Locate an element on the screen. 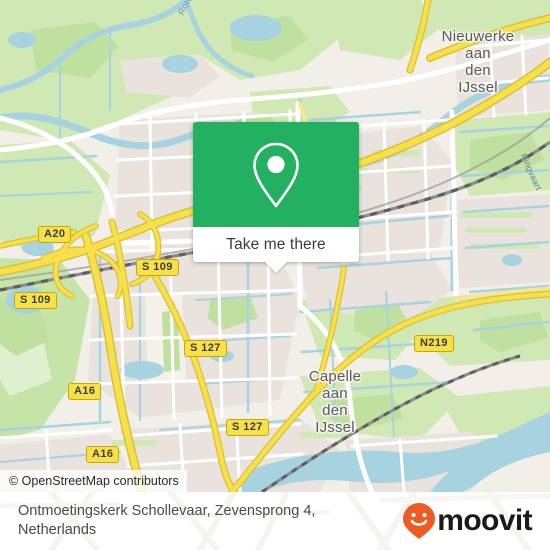 Image resolution: width=550 pixels, height=550 pixels. moovit-smiley-pin-icon is located at coordinates (419, 521).